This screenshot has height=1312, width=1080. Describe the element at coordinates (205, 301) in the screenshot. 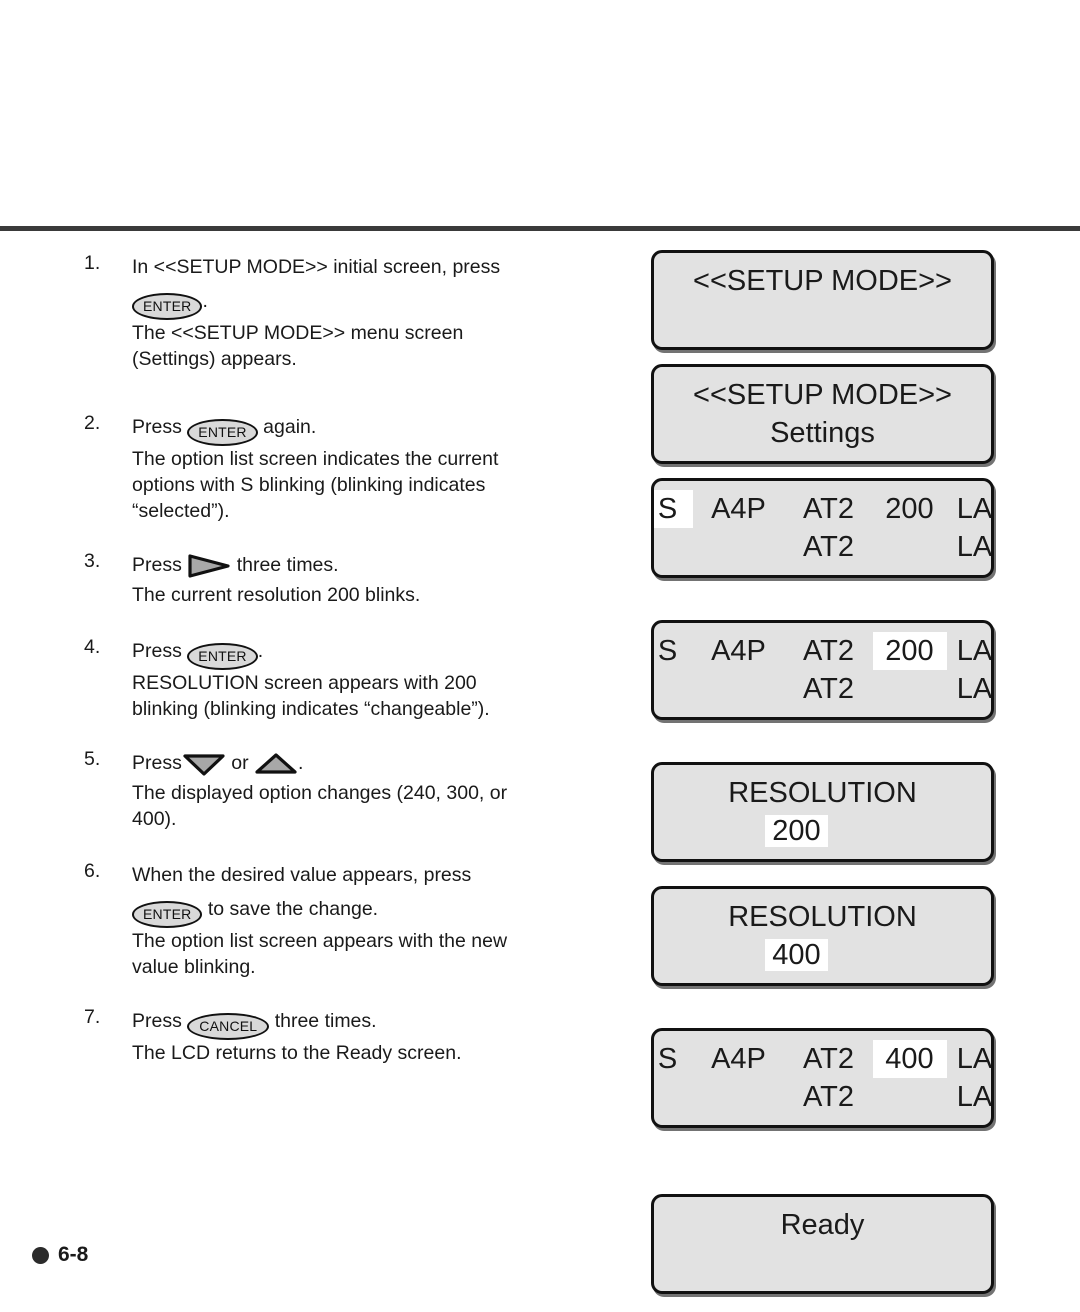

I see `step-1-text-b: .` at that location.